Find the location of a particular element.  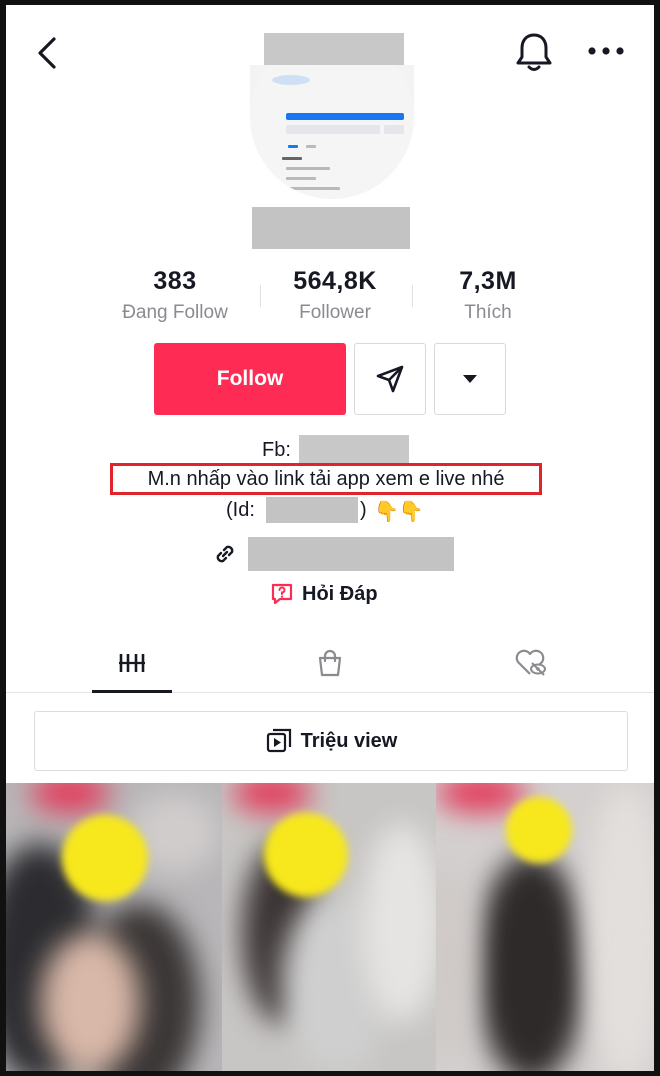

back-button is located at coordinates (48, 53).